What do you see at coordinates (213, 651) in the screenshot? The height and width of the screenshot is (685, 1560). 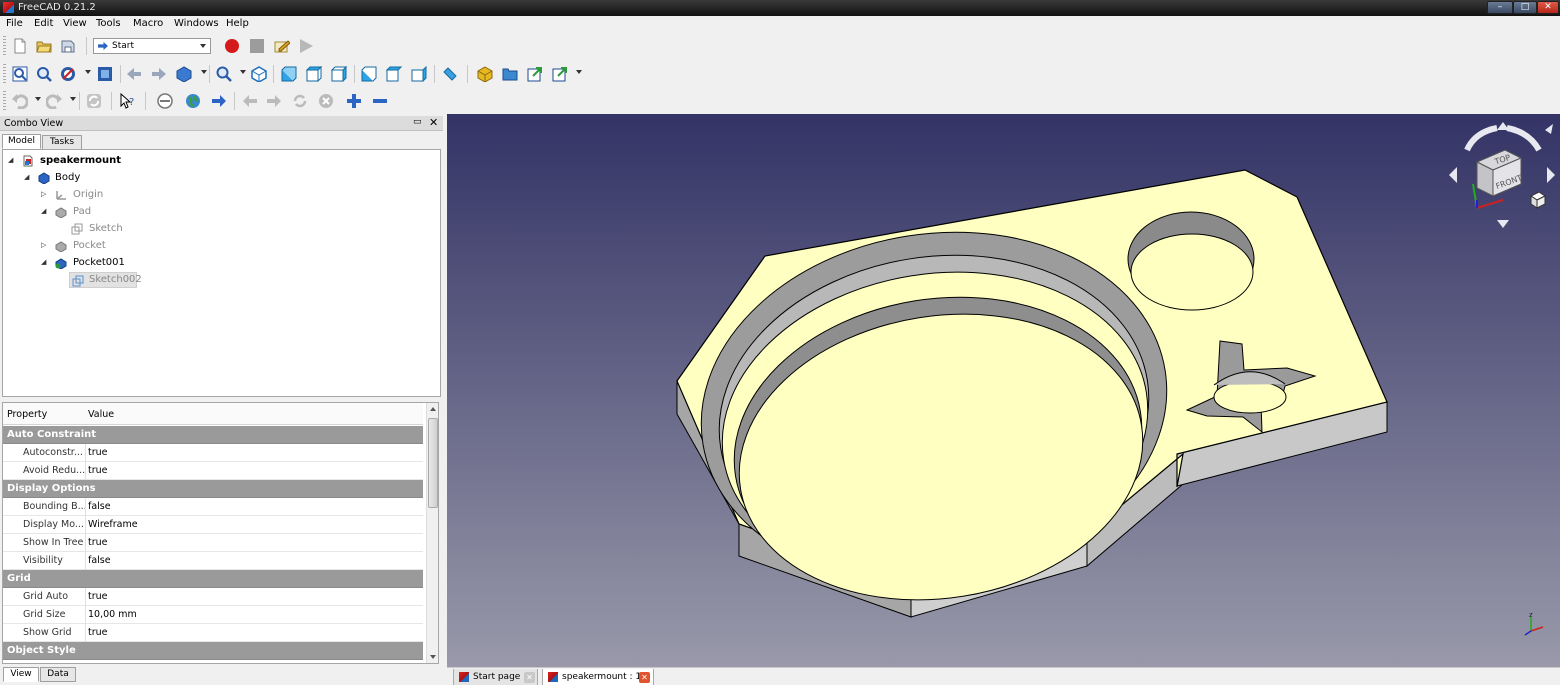 I see `group-object-style: Object Style` at bounding box center [213, 651].